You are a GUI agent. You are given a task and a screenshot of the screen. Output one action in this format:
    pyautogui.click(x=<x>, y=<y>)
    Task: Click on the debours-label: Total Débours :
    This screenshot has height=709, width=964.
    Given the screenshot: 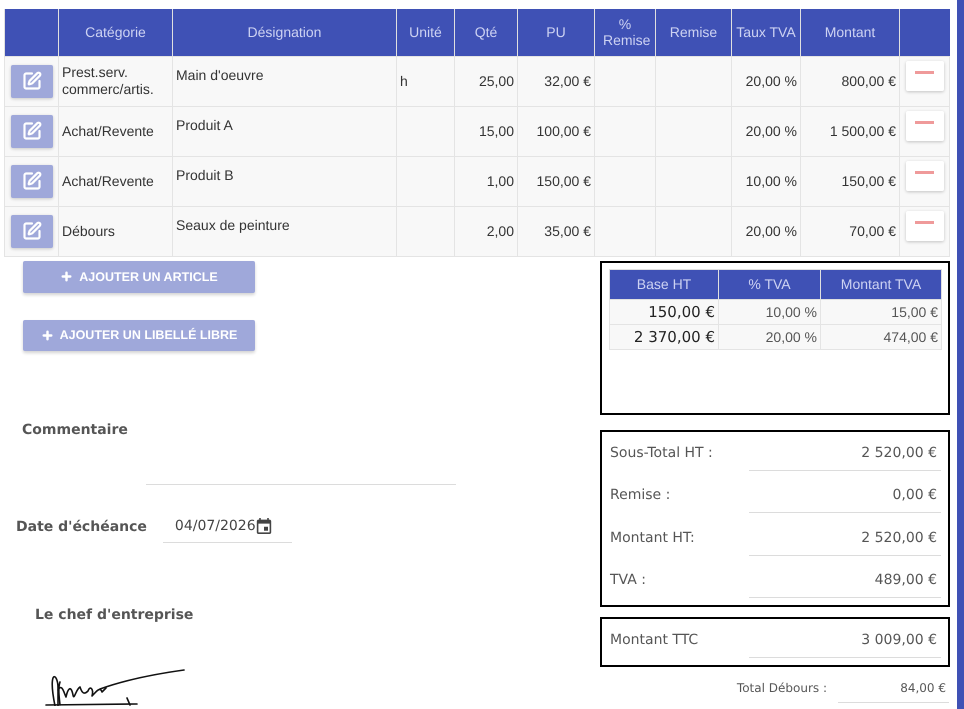 What is the action you would take?
    pyautogui.click(x=781, y=688)
    